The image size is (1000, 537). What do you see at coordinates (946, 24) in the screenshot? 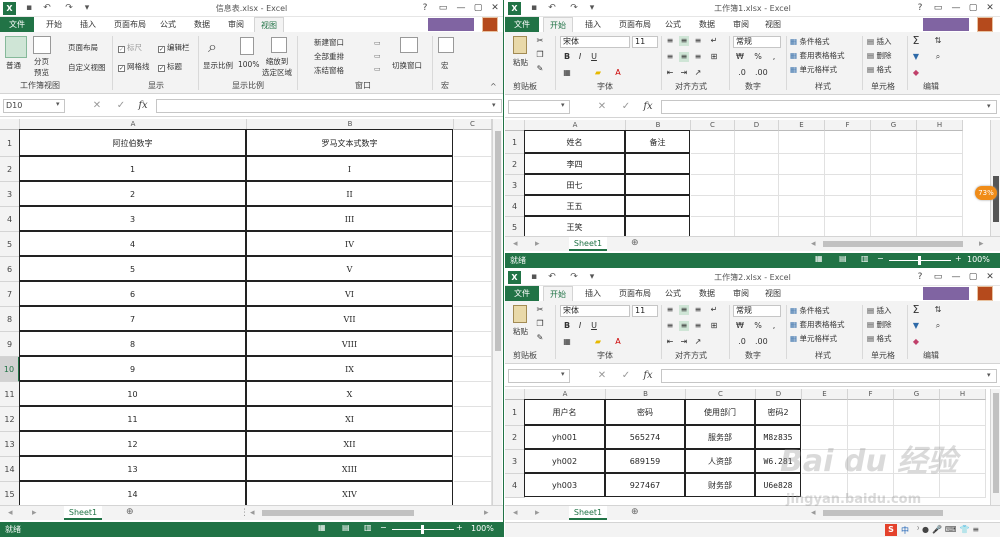
I see `account-name` at bounding box center [946, 24].